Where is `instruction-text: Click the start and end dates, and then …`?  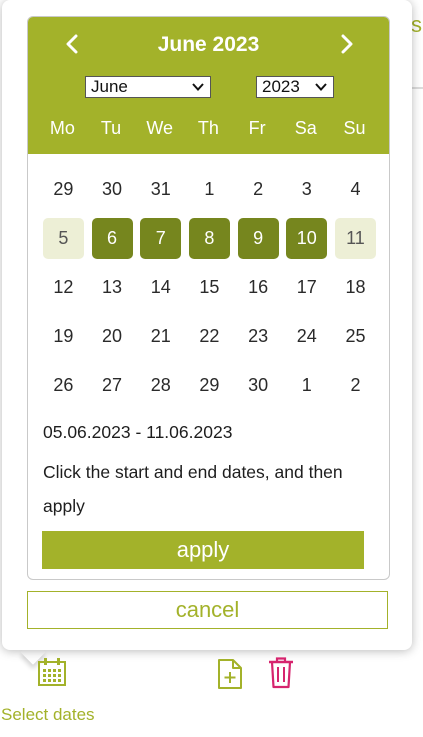
instruction-text: Click the start and end dates, and then … is located at coordinates (193, 489).